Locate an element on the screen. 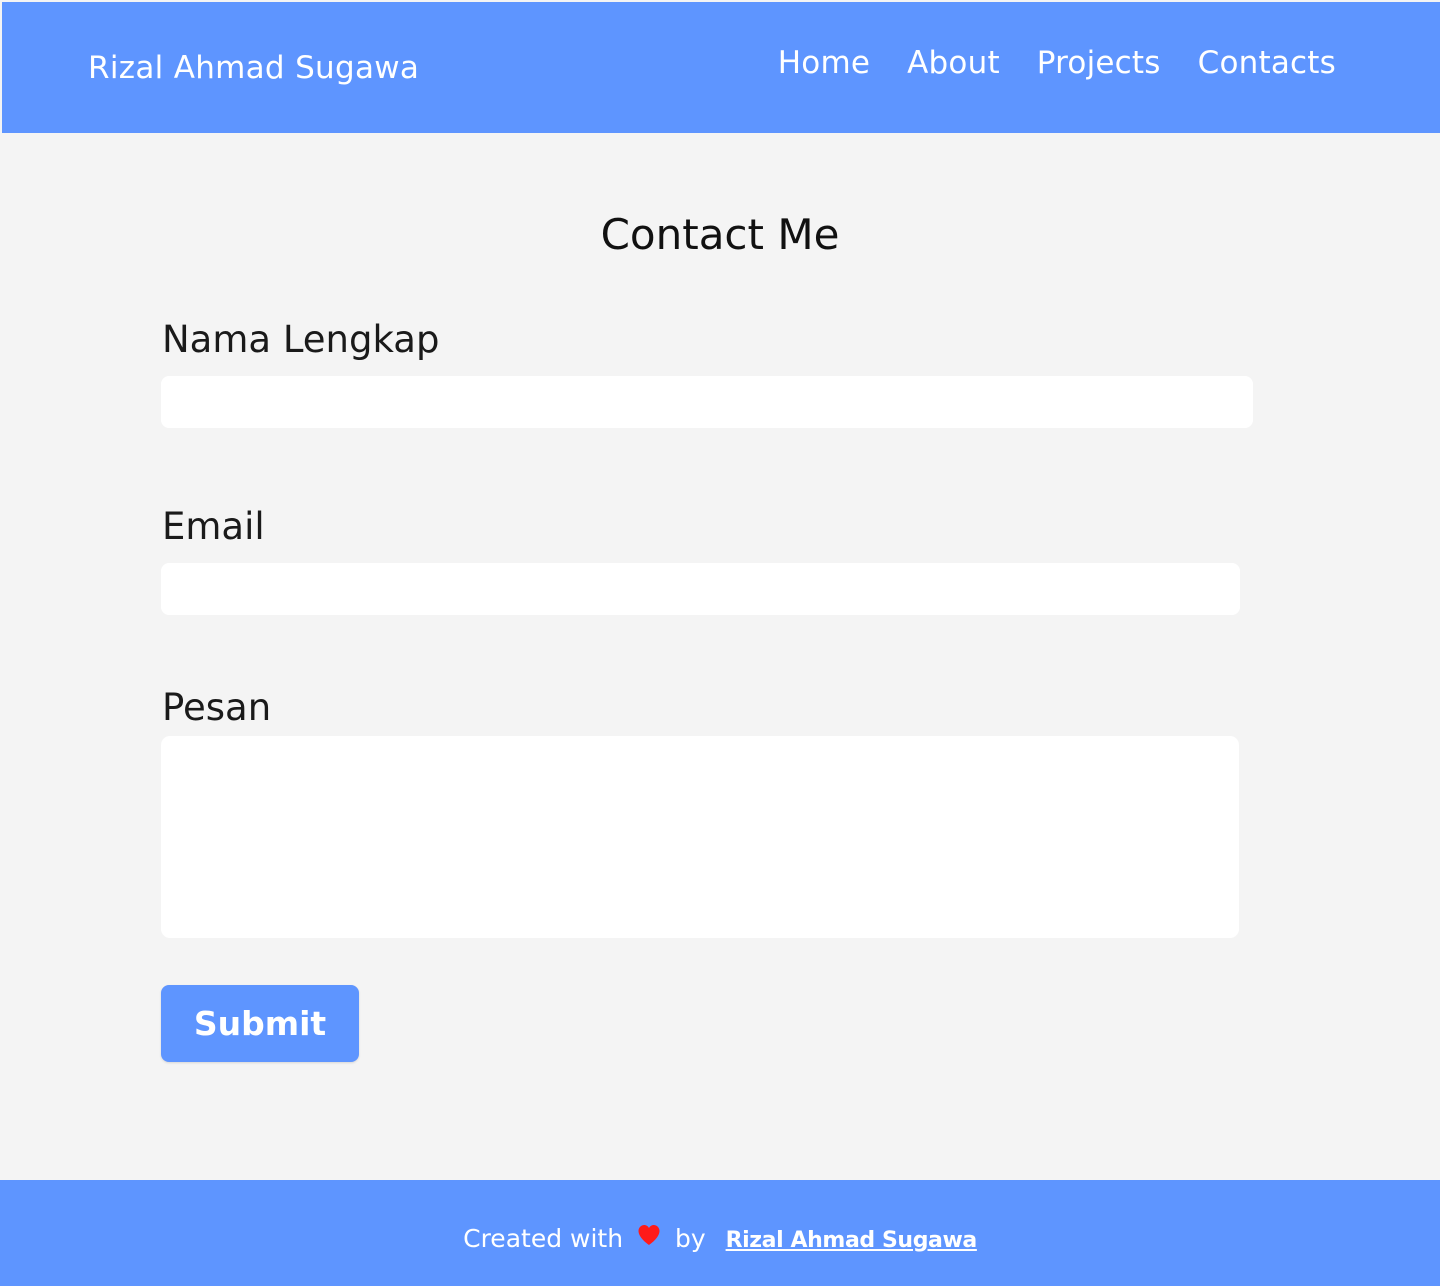 The image size is (1440, 1286). footer: Created with by Rizal Ahmad Sugawa is located at coordinates (720, 1233).